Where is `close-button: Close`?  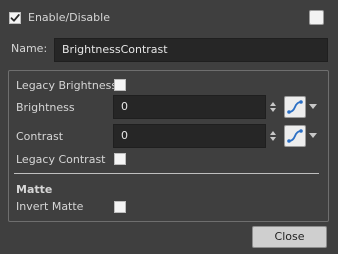 close-button: Close is located at coordinates (289, 237).